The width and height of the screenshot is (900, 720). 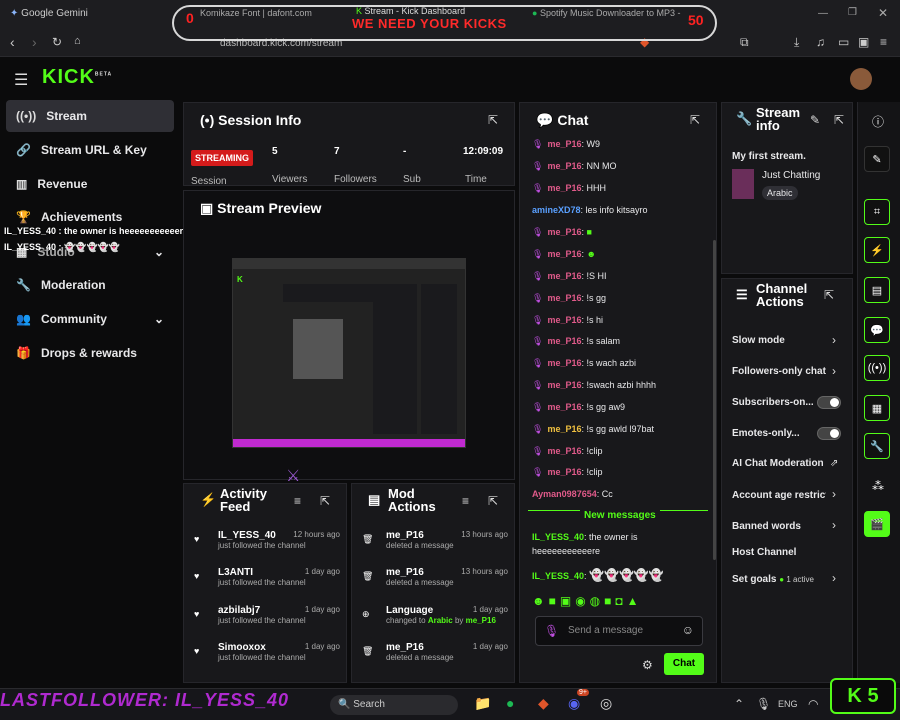 What do you see at coordinates (569, 188) in the screenshot?
I see `chat-message: 🎙 me_P16: HHH` at bounding box center [569, 188].